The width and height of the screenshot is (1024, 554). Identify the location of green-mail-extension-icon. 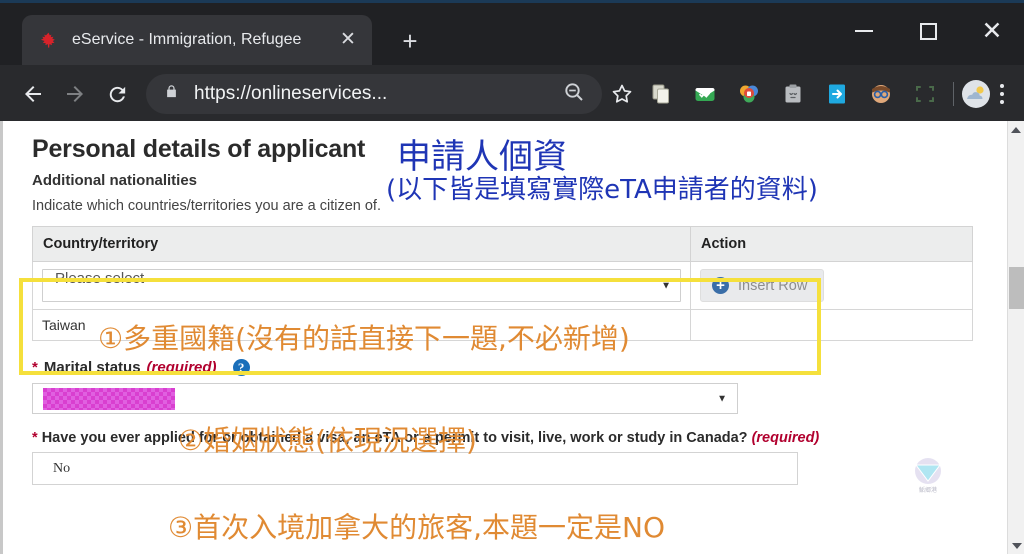
(705, 94).